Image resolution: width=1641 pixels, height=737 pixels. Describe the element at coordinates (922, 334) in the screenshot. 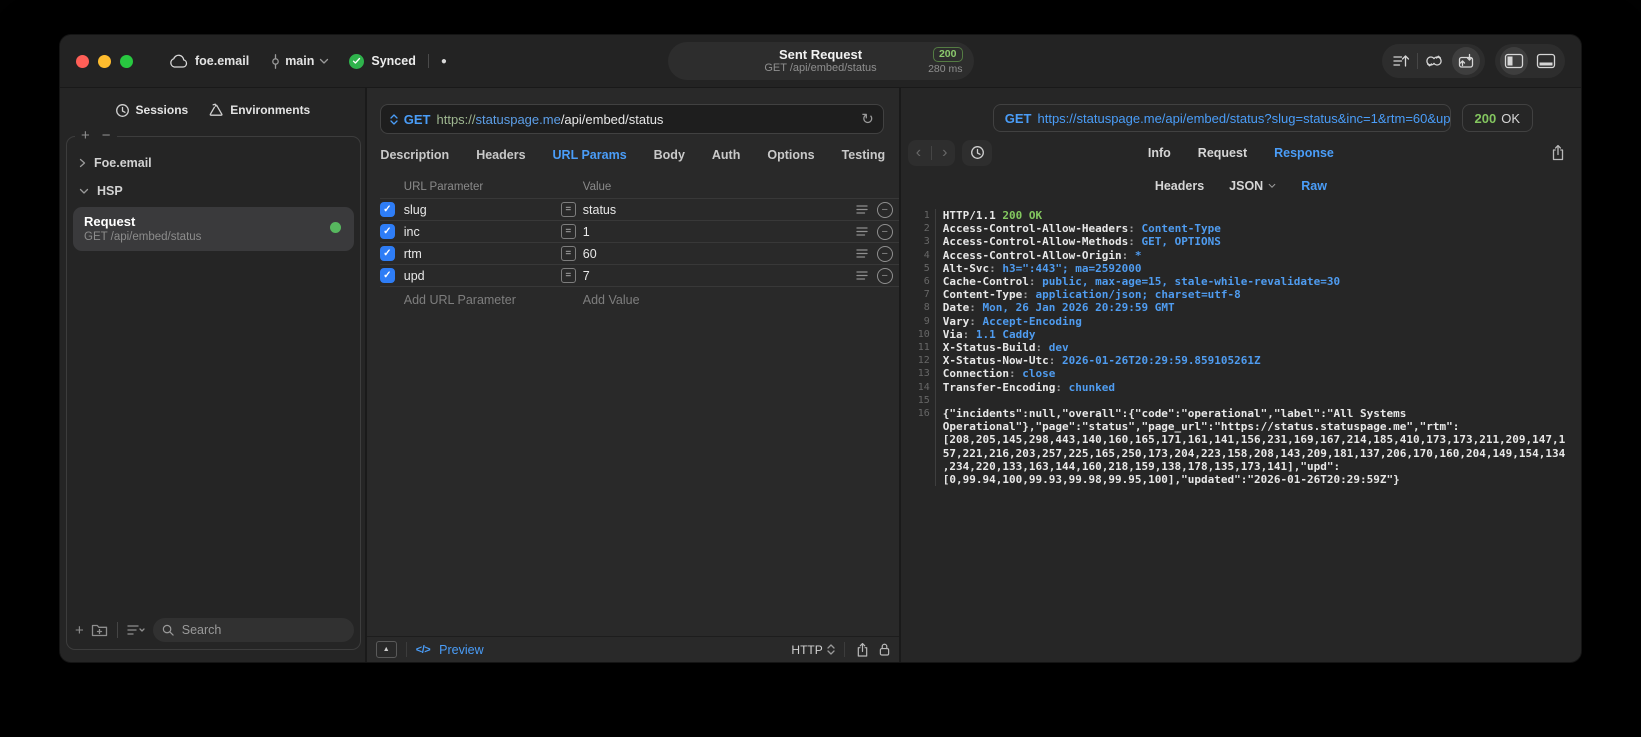

I see `line-number: 10` at that location.